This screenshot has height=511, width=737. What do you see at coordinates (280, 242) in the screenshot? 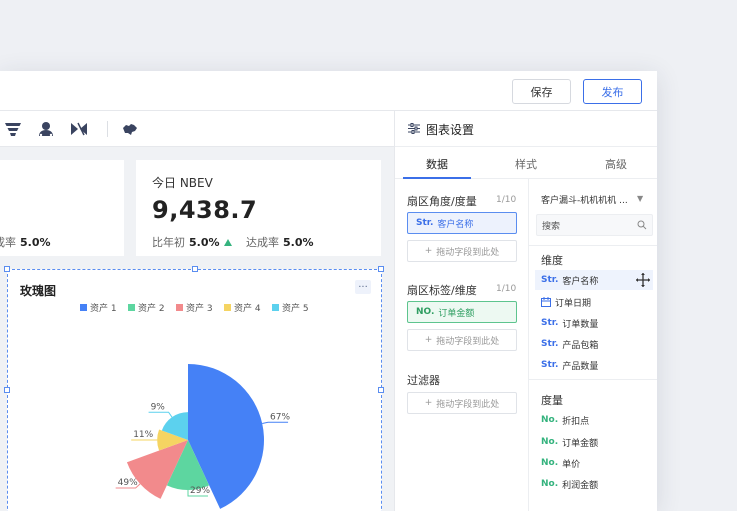
I see `kpi-rate: 达成率 5.0%` at bounding box center [280, 242].